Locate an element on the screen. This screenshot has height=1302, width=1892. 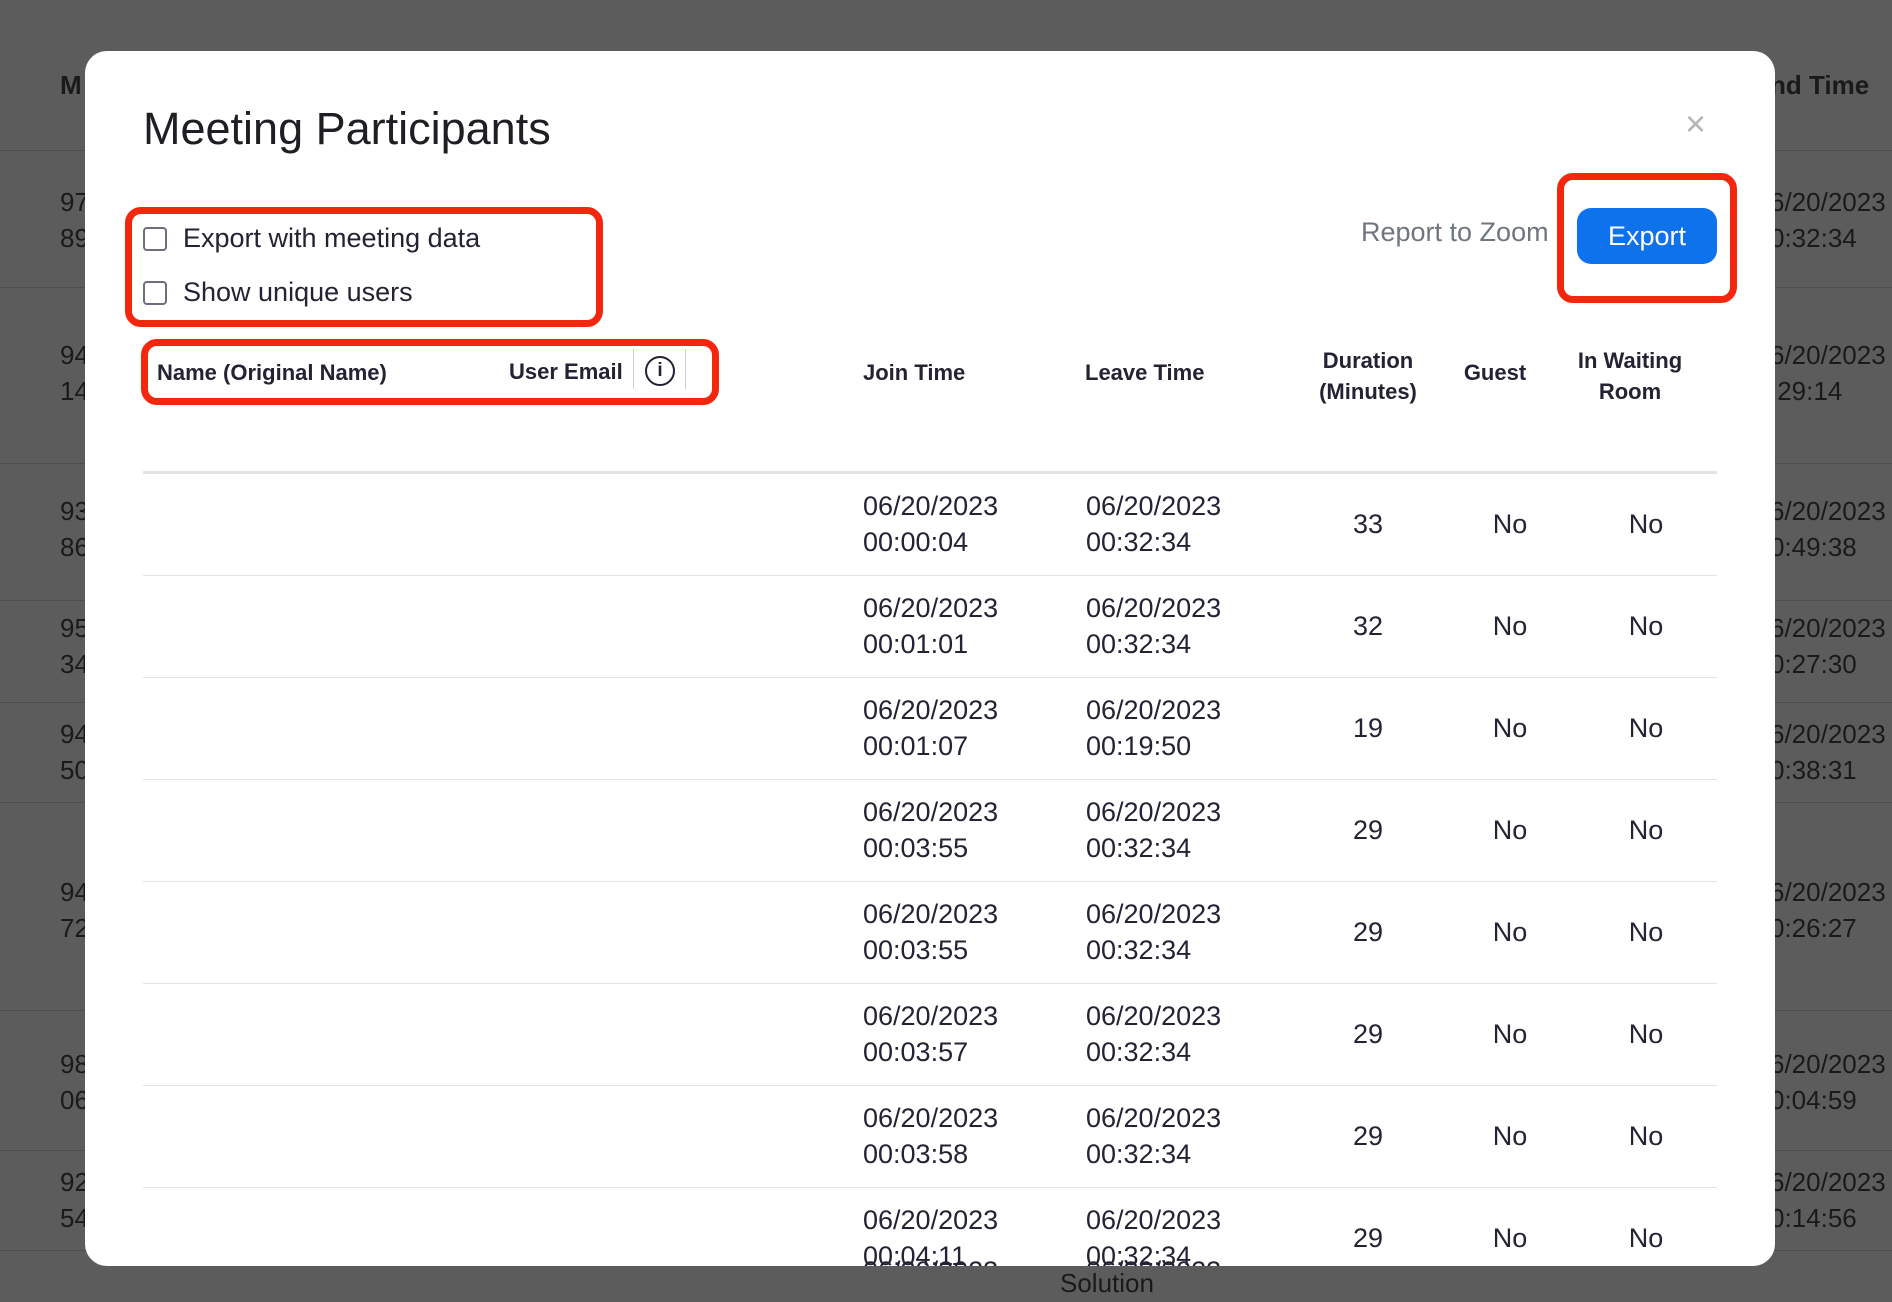
join-time: 00:03:58 is located at coordinates (916, 1154).